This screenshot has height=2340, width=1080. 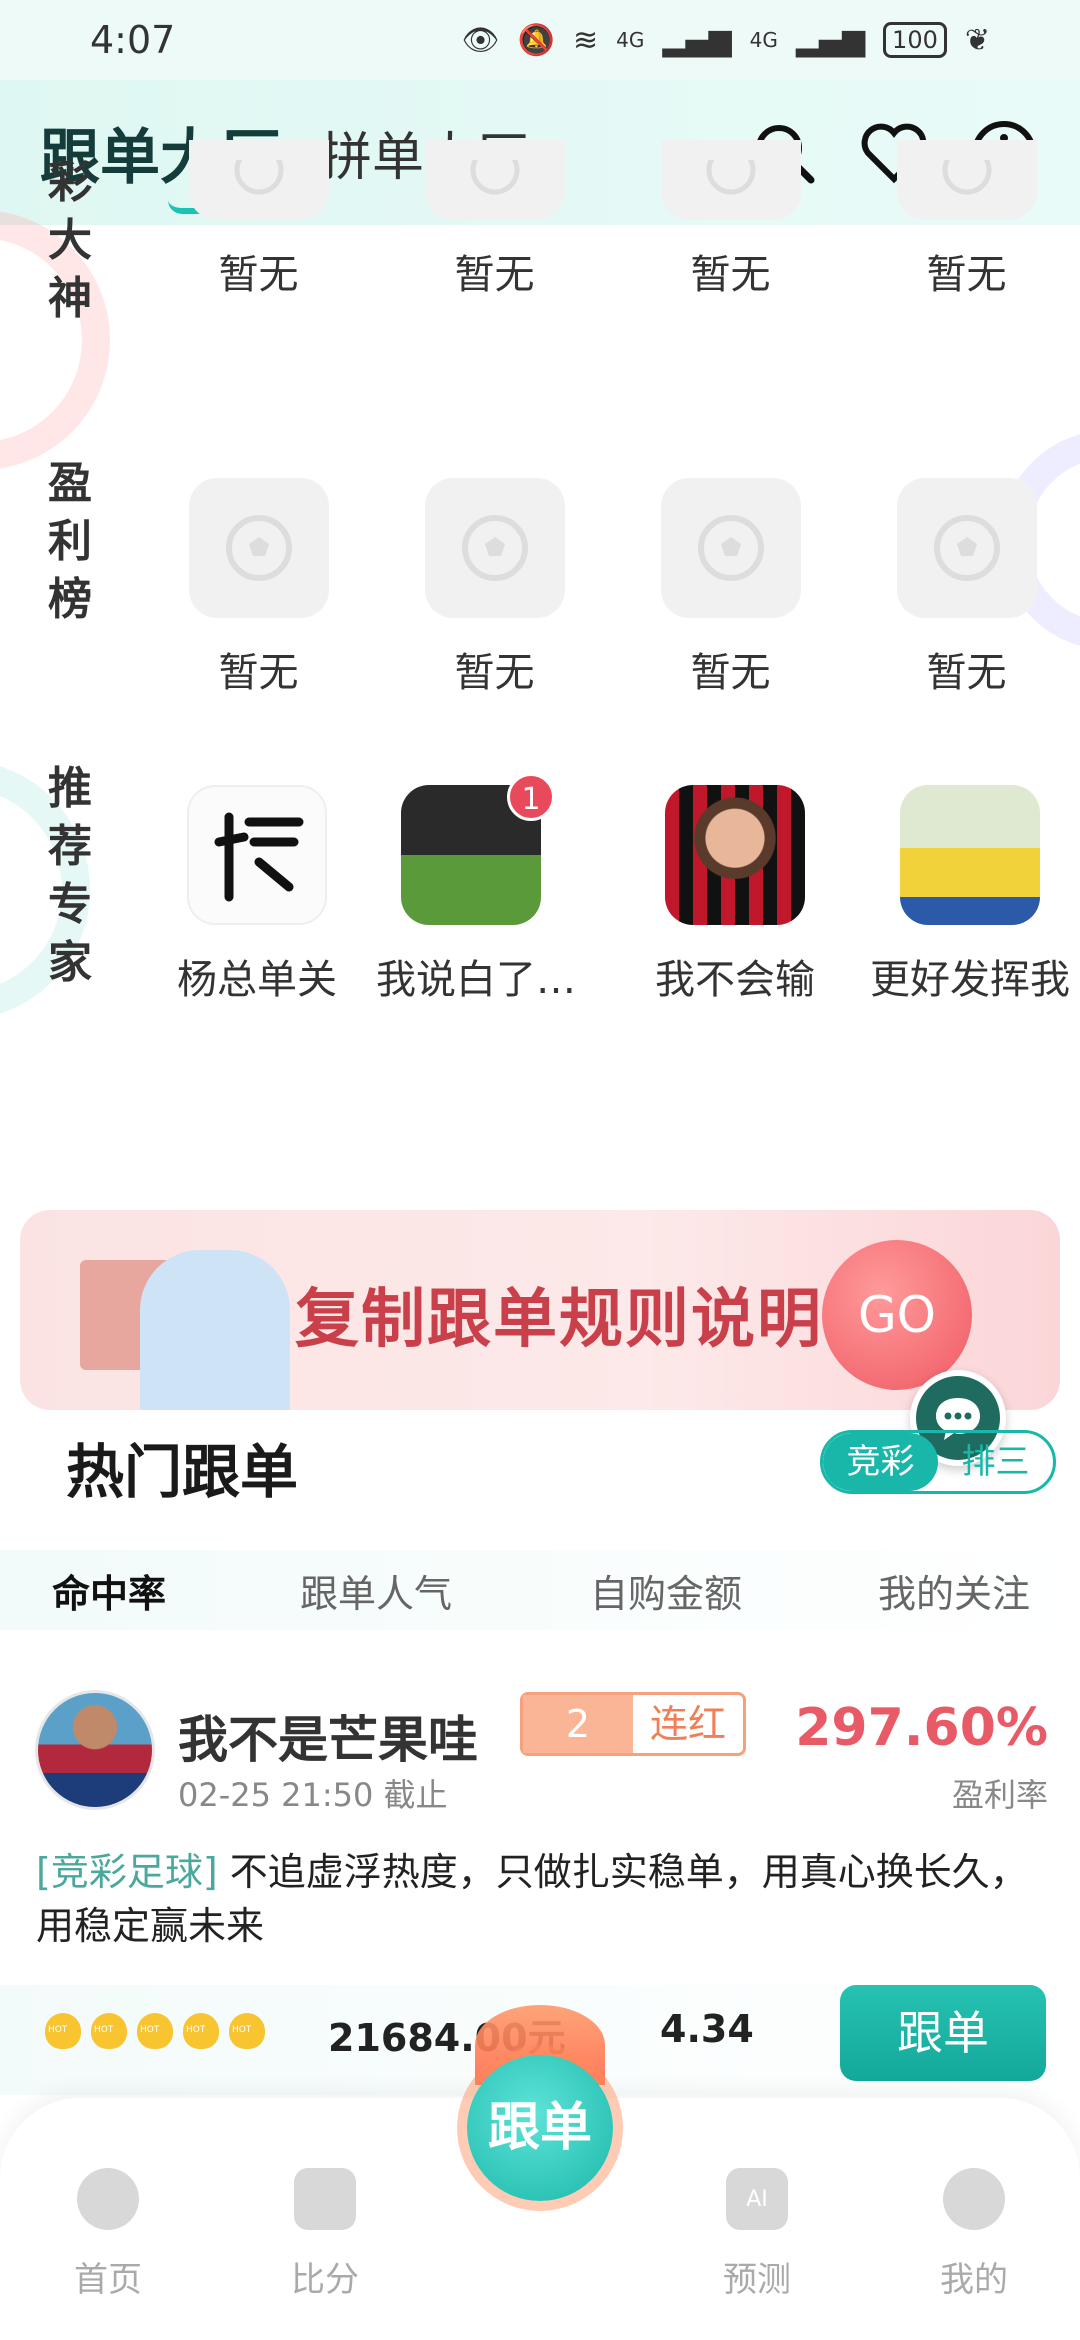 I want to click on section-label-great-gods: 彩大神, so click(x=70, y=240).